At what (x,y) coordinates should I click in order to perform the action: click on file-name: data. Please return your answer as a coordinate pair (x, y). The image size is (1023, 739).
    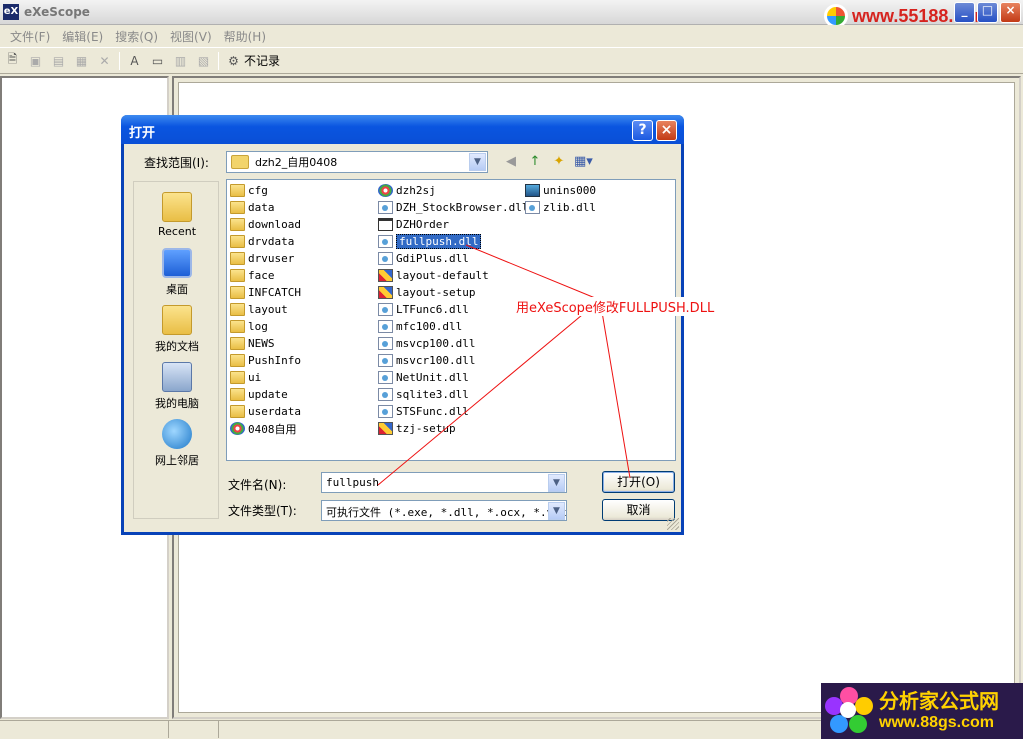
    Looking at the image, I should click on (261, 207).